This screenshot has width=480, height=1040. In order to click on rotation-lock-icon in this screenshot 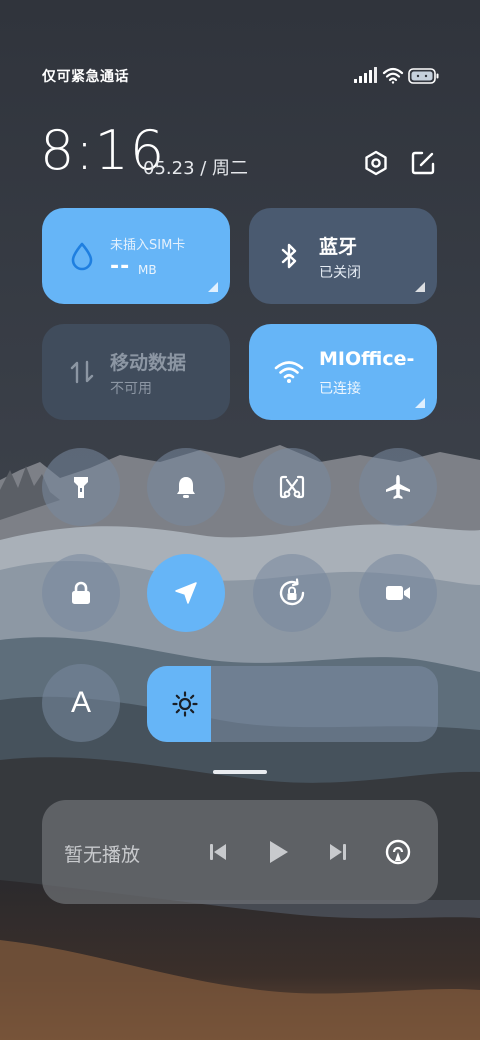, I will do `click(292, 592)`.